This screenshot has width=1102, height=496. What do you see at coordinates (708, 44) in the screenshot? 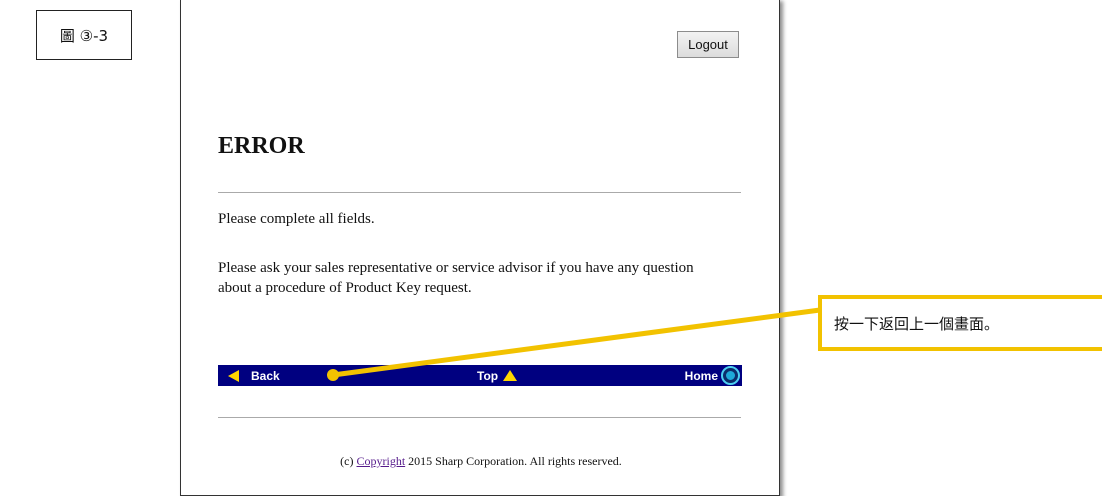
I see `logout-button: Logout` at bounding box center [708, 44].